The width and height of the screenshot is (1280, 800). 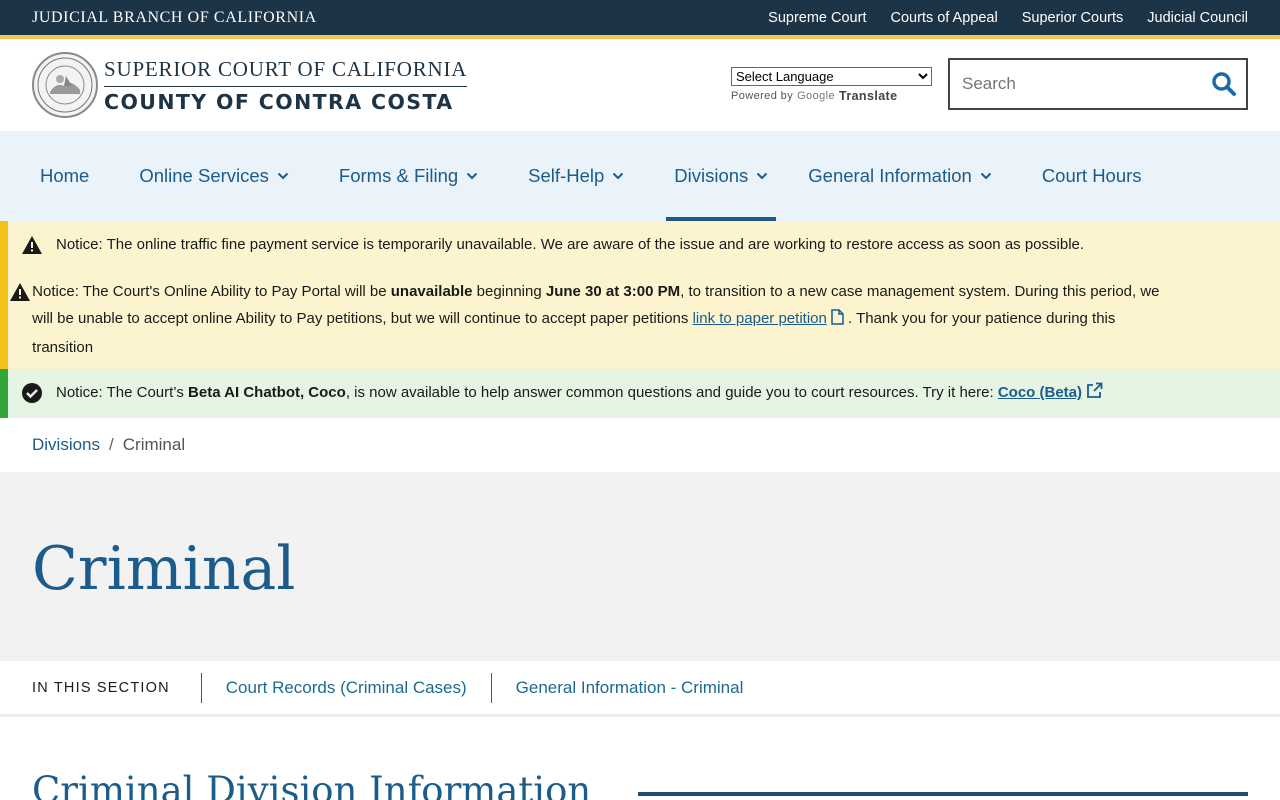 What do you see at coordinates (32, 391) in the screenshot?
I see `check-circle-icon` at bounding box center [32, 391].